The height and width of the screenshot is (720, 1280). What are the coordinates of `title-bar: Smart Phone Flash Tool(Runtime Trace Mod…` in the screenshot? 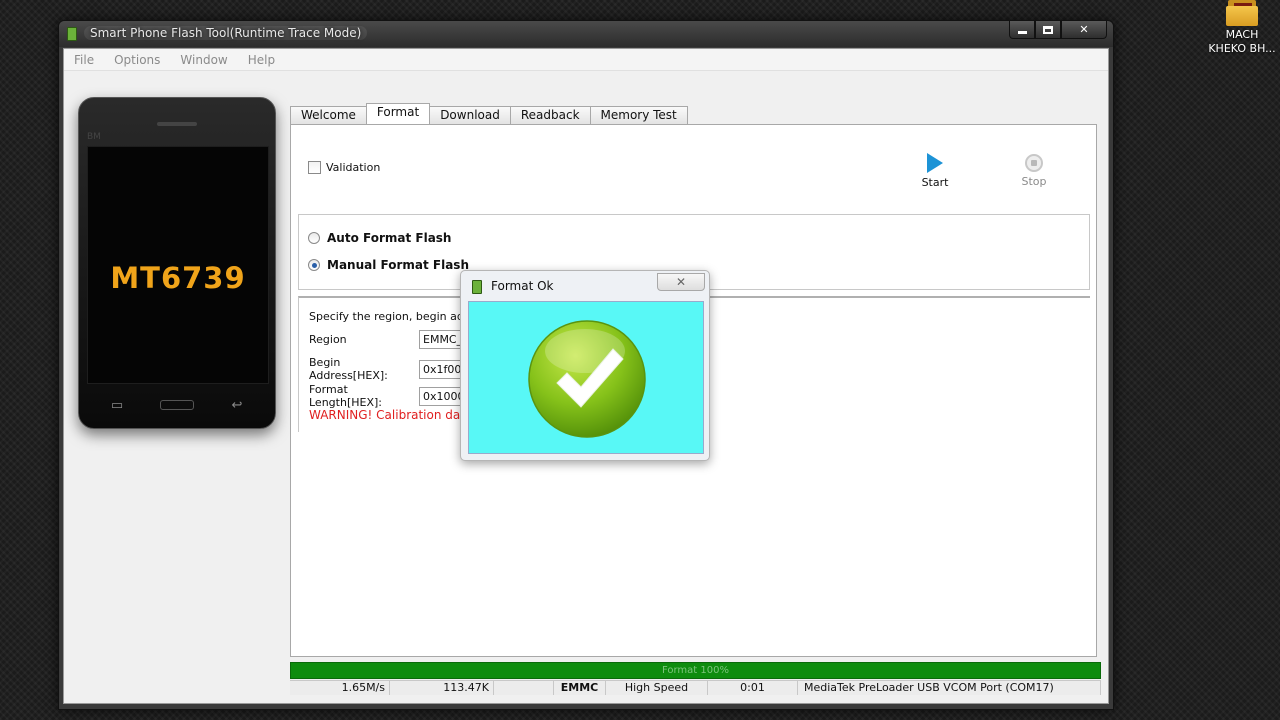 It's located at (586, 34).